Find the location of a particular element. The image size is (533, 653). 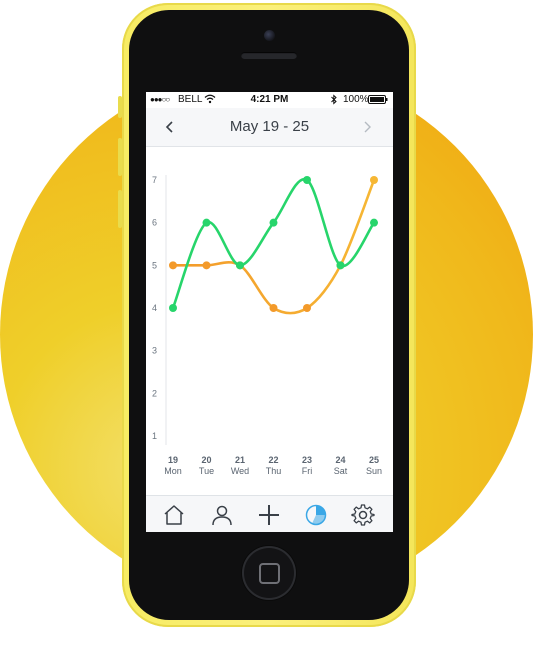

series-line-orange is located at coordinates (273, 246).